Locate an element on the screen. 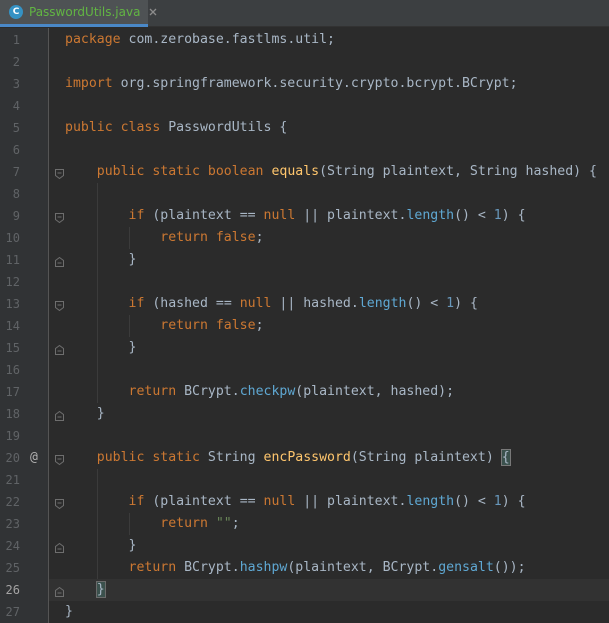  line-number: 7 is located at coordinates (16, 172).